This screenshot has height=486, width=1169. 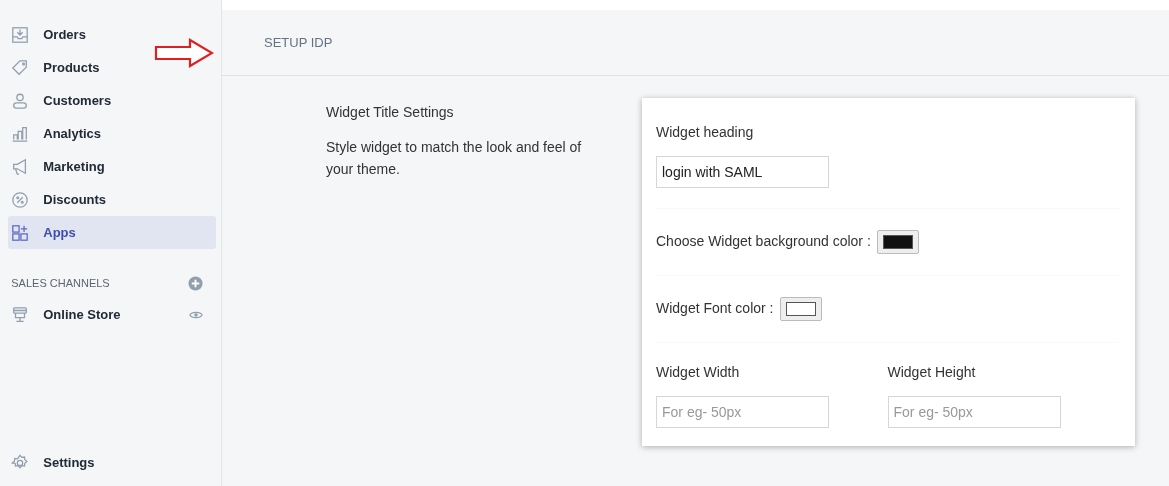 What do you see at coordinates (112, 463) in the screenshot?
I see `settings-item: Settings` at bounding box center [112, 463].